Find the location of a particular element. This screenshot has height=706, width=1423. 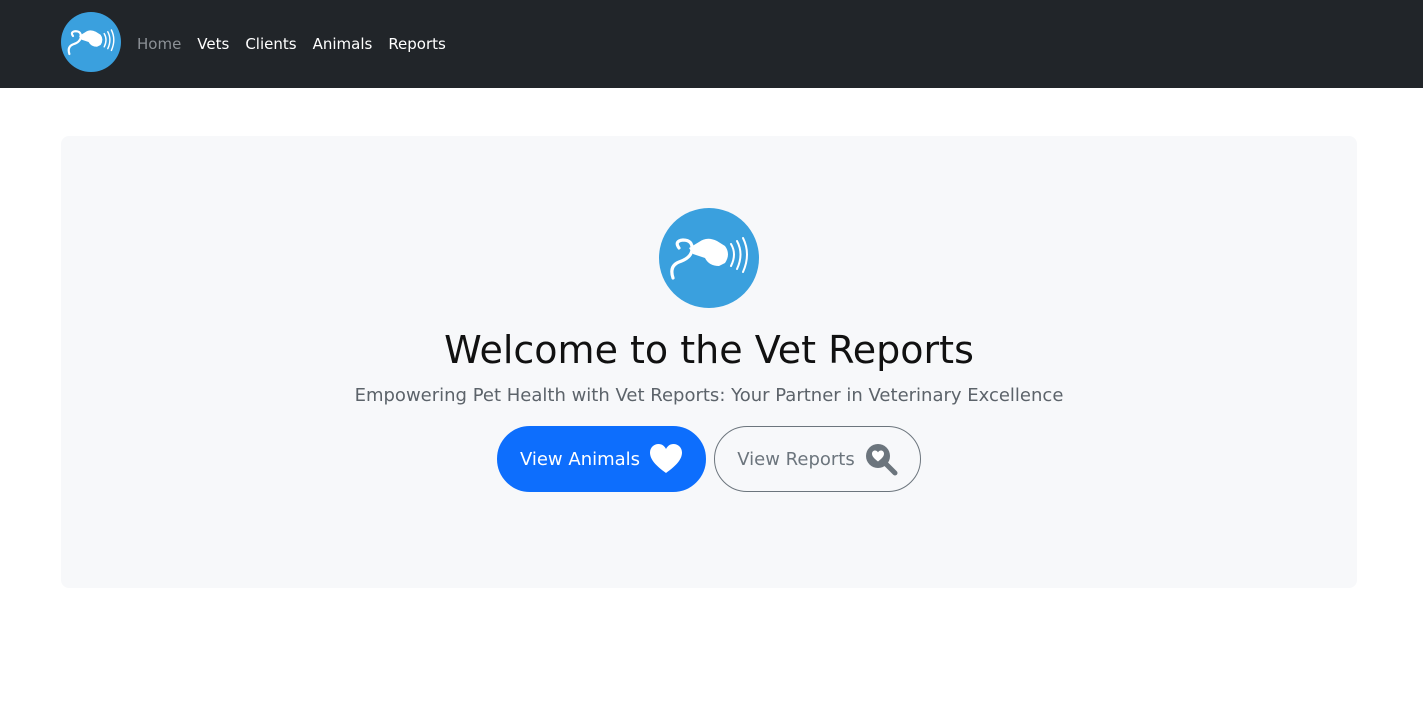

nav-menu: Home Vets Clients Animals Reports is located at coordinates (299, 44).